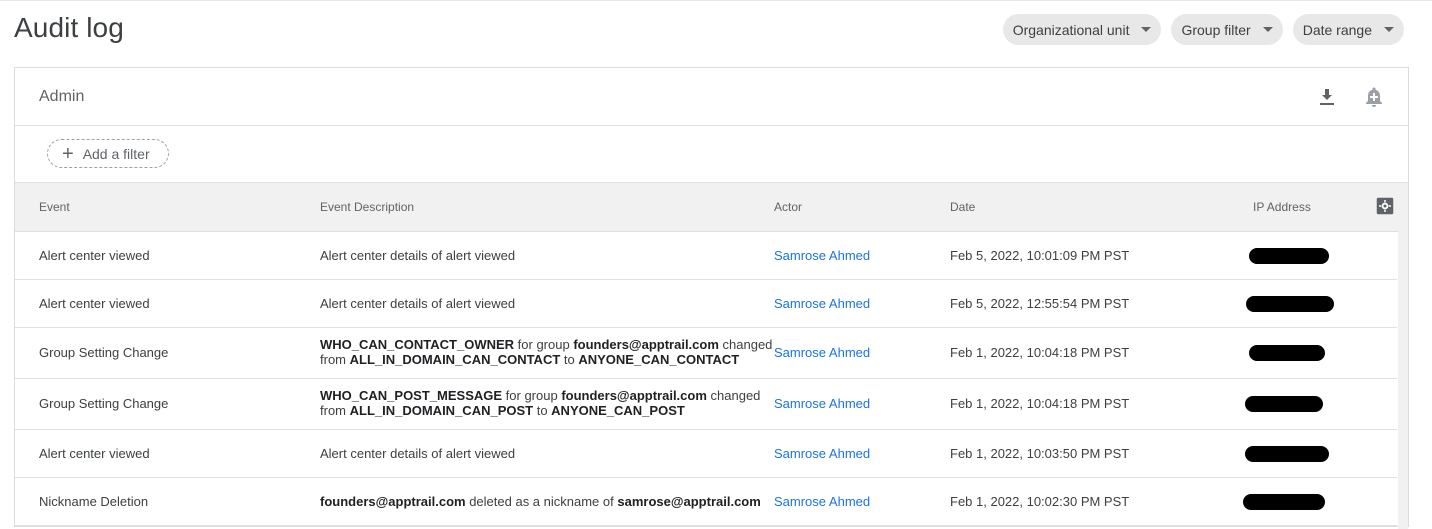 Image resolution: width=1432 pixels, height=529 pixels. What do you see at coordinates (62, 96) in the screenshot?
I see `card-title: Admin` at bounding box center [62, 96].